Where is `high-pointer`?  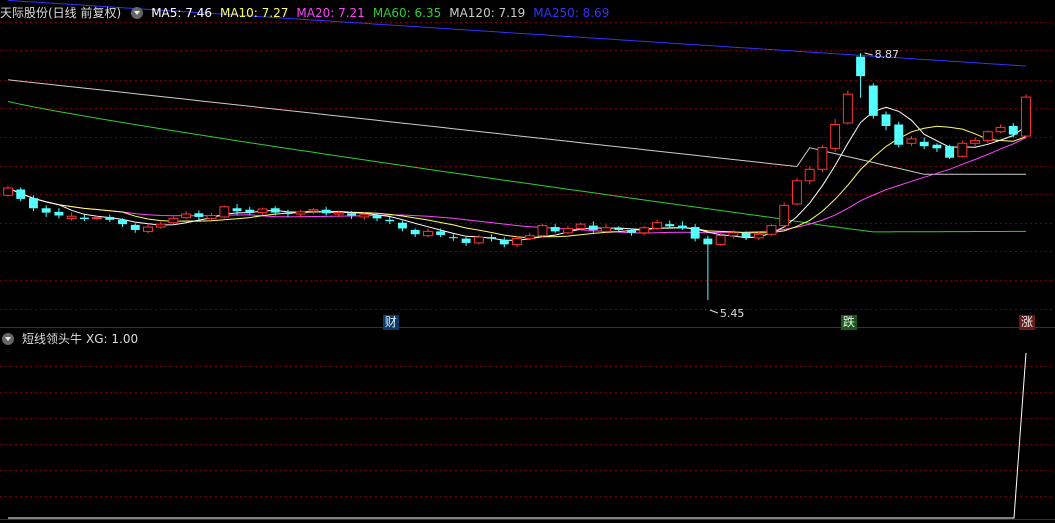
high-pointer is located at coordinates (868, 54).